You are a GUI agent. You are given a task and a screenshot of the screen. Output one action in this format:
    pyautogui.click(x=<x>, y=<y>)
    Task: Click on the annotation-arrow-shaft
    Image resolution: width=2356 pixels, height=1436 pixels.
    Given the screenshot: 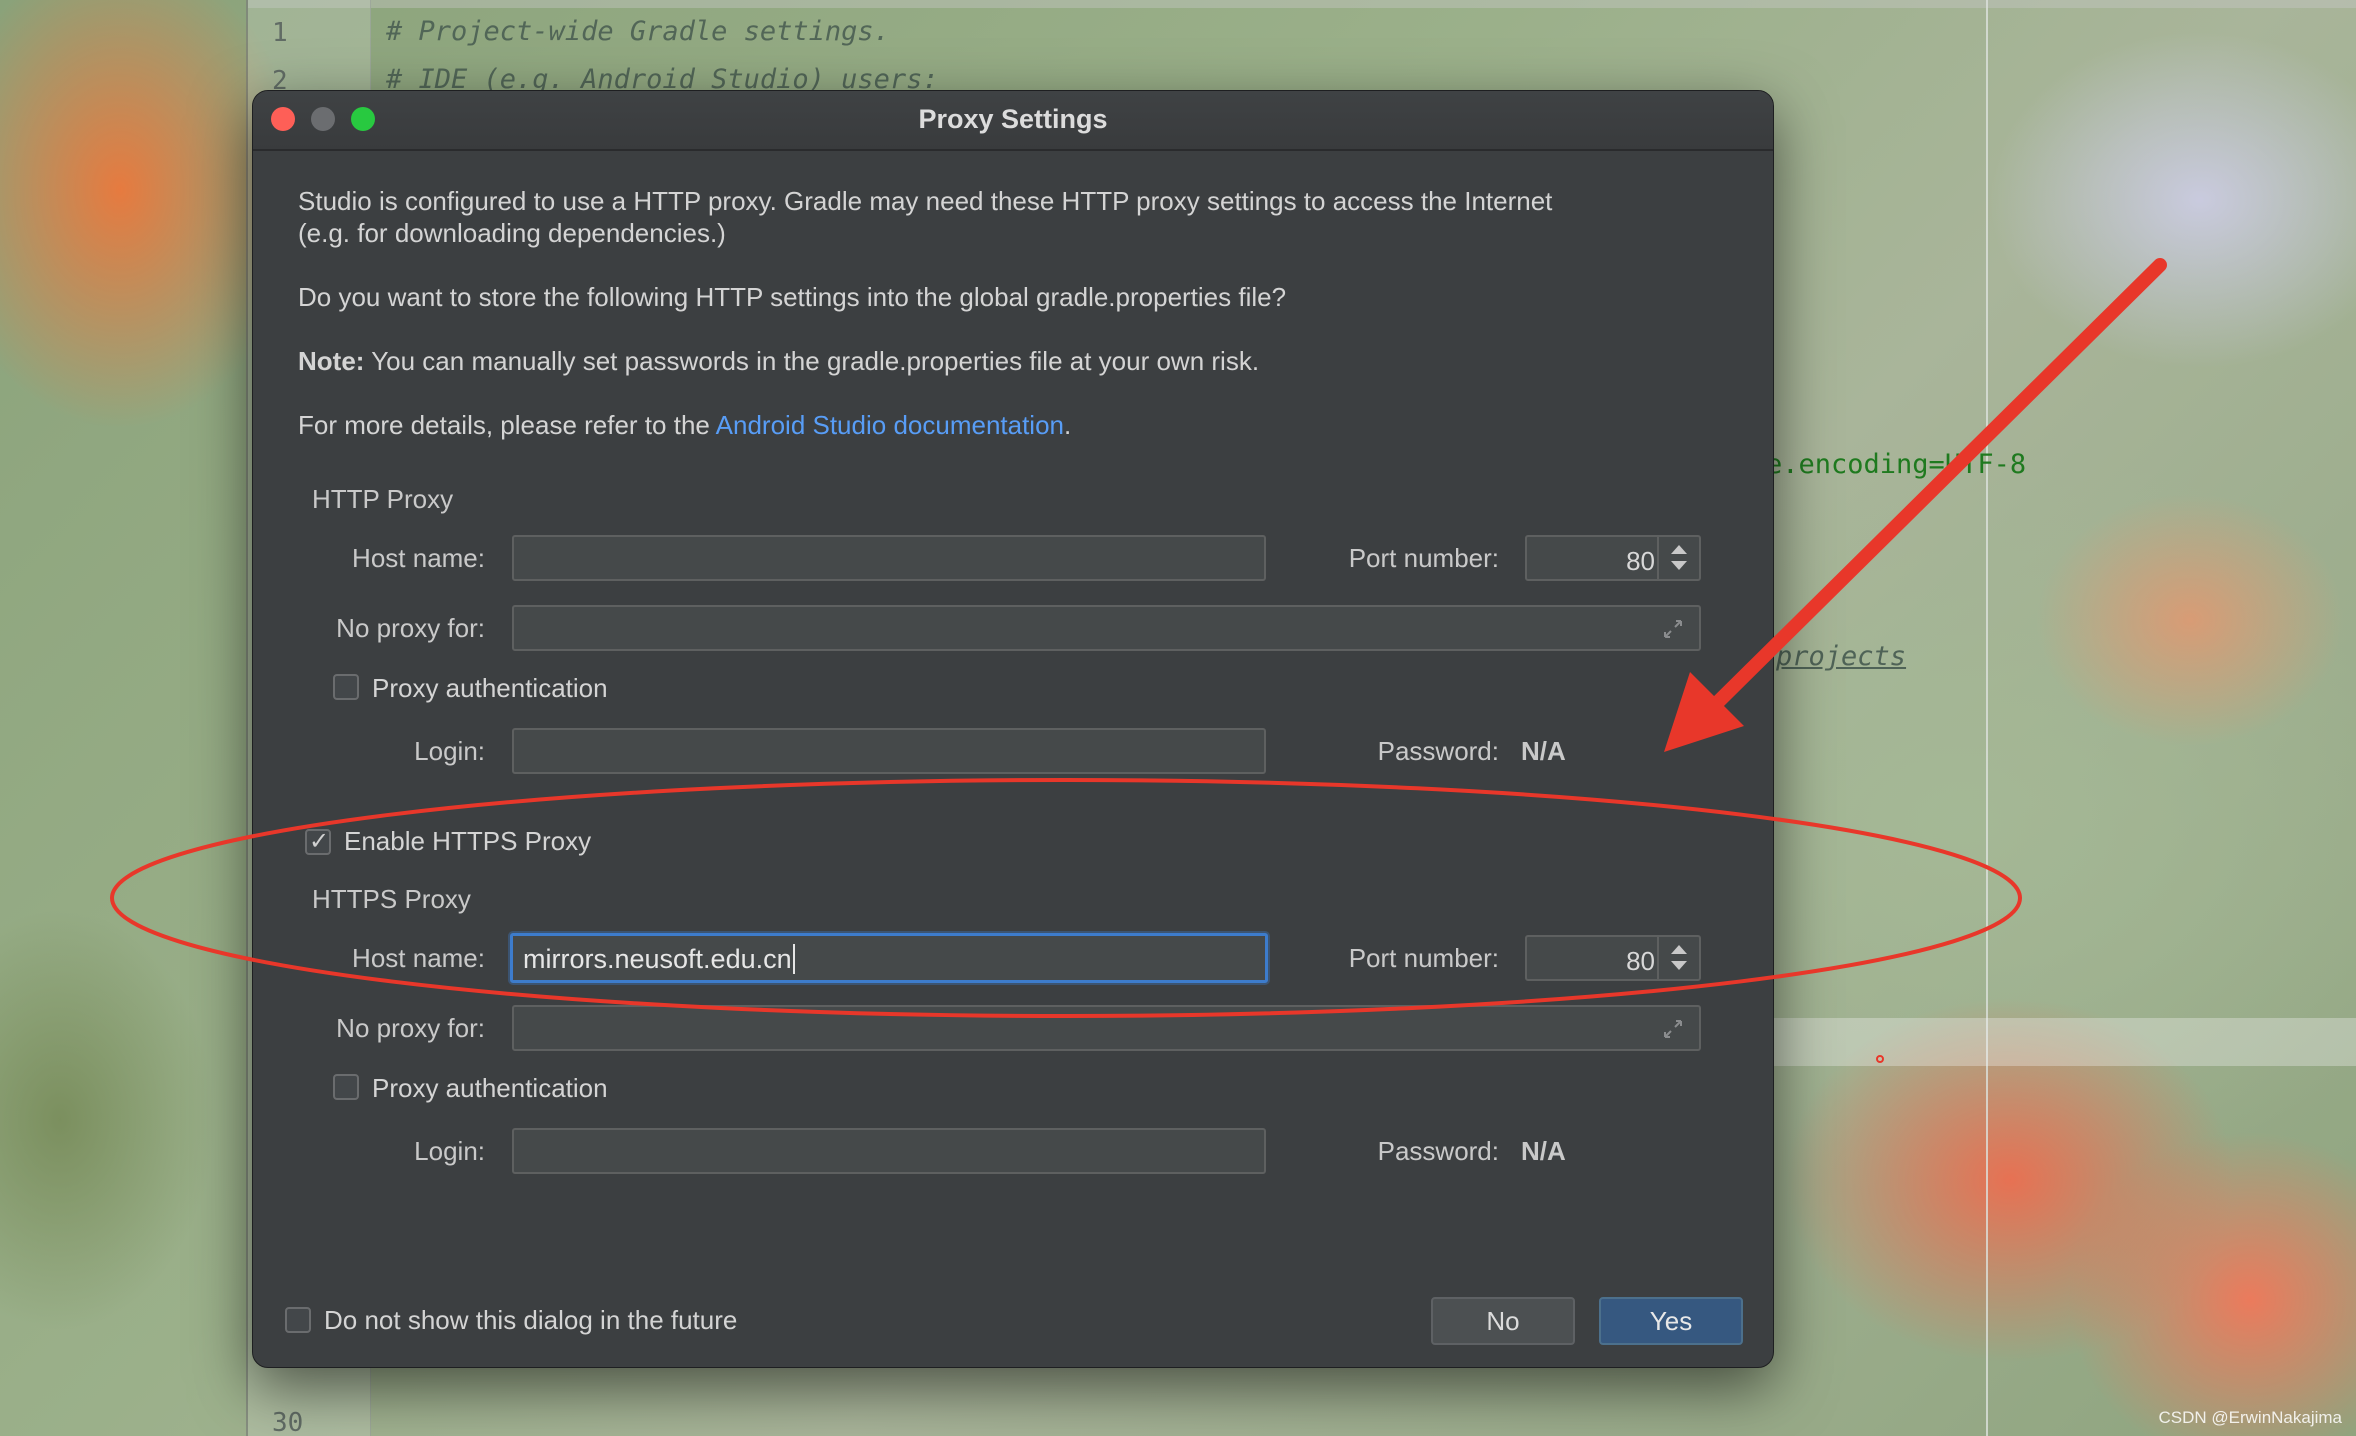 What is the action you would take?
    pyautogui.click(x=1938, y=484)
    